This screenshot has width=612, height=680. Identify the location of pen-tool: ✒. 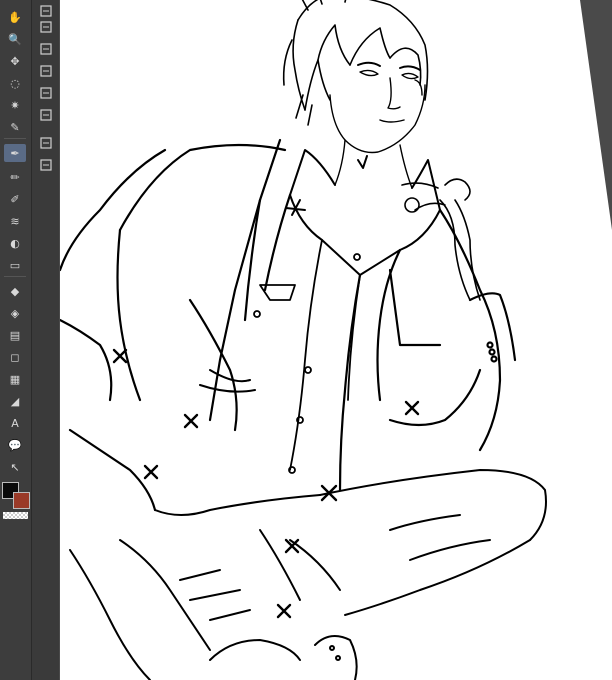
(15, 153).